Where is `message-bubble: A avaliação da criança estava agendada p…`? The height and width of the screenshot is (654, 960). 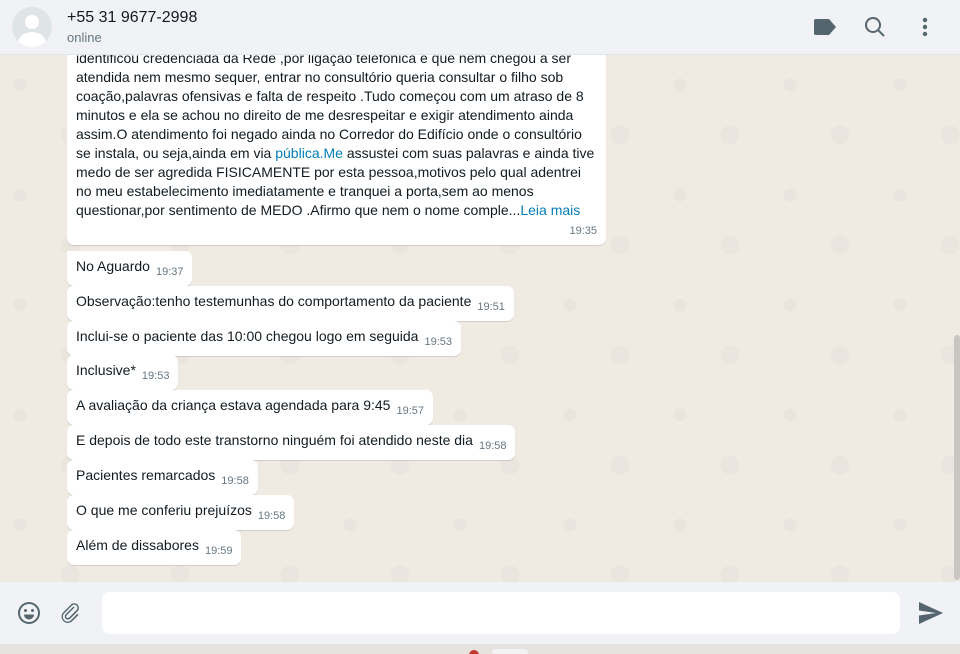 message-bubble: A avaliação da criança estava agendada p… is located at coordinates (250, 407).